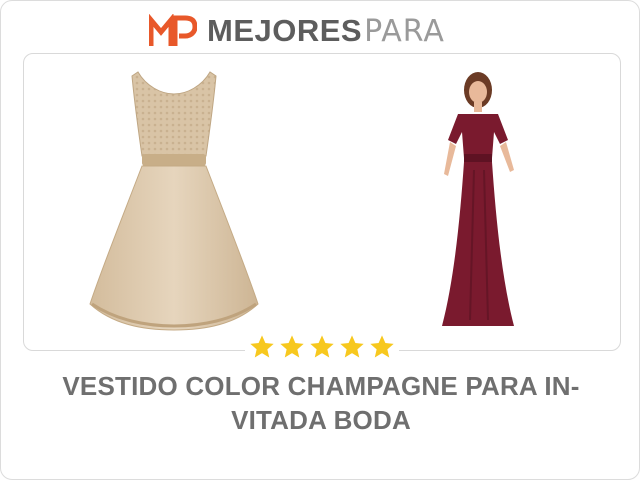 The width and height of the screenshot is (640, 480). I want to click on burgundy-dress-image, so click(478, 199).